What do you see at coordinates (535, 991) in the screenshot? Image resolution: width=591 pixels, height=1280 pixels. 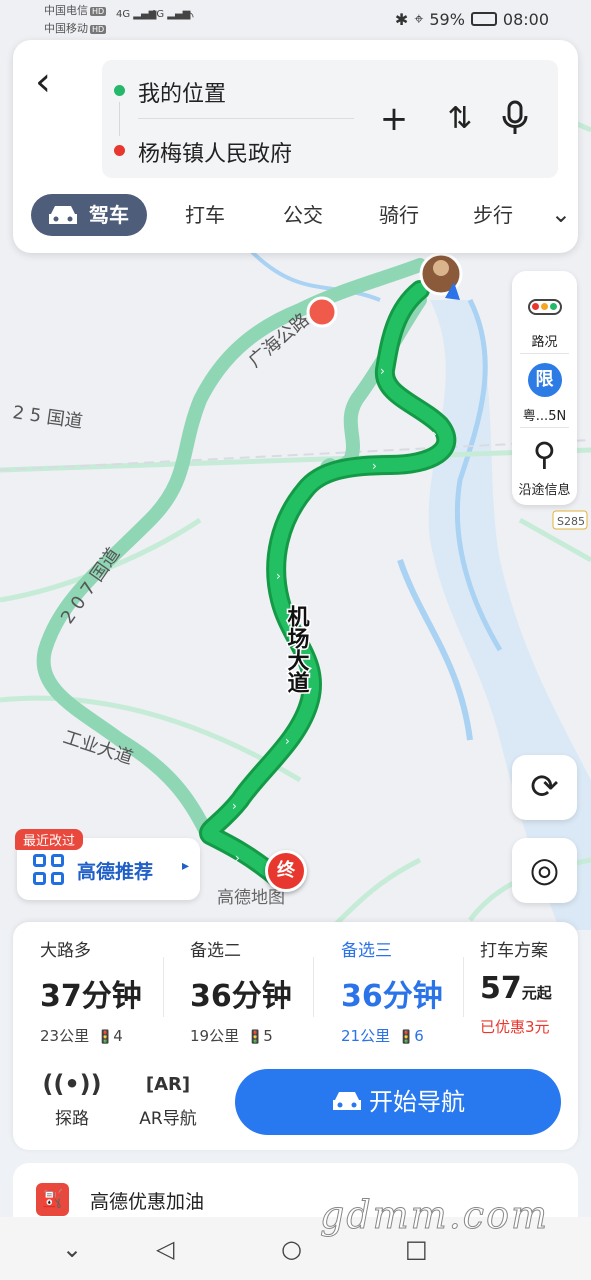 I see `taxi-plan: 打车方案 57元起 已优惠3元` at bounding box center [535, 991].